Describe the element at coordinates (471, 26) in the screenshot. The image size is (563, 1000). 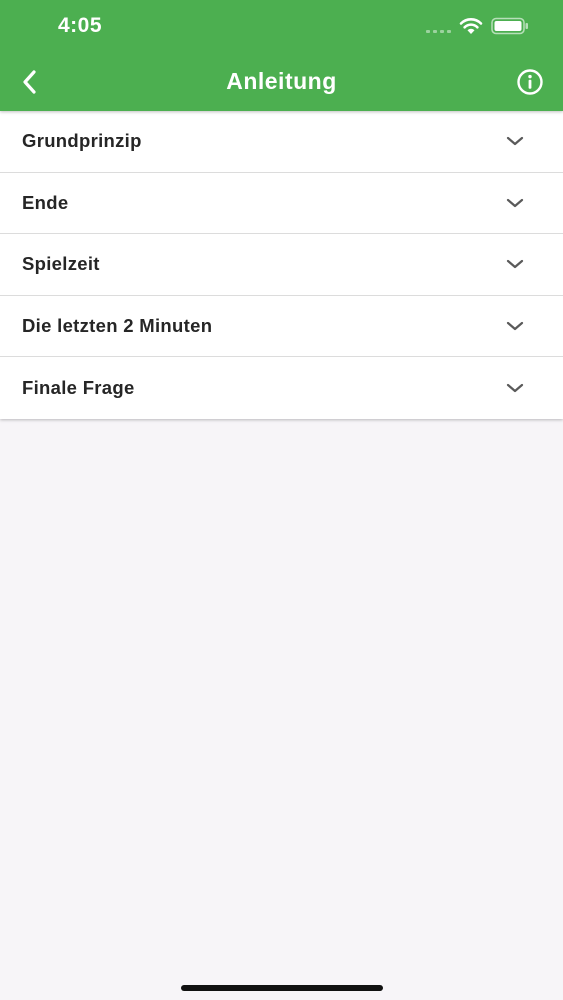
I see `wifi-icon` at that location.